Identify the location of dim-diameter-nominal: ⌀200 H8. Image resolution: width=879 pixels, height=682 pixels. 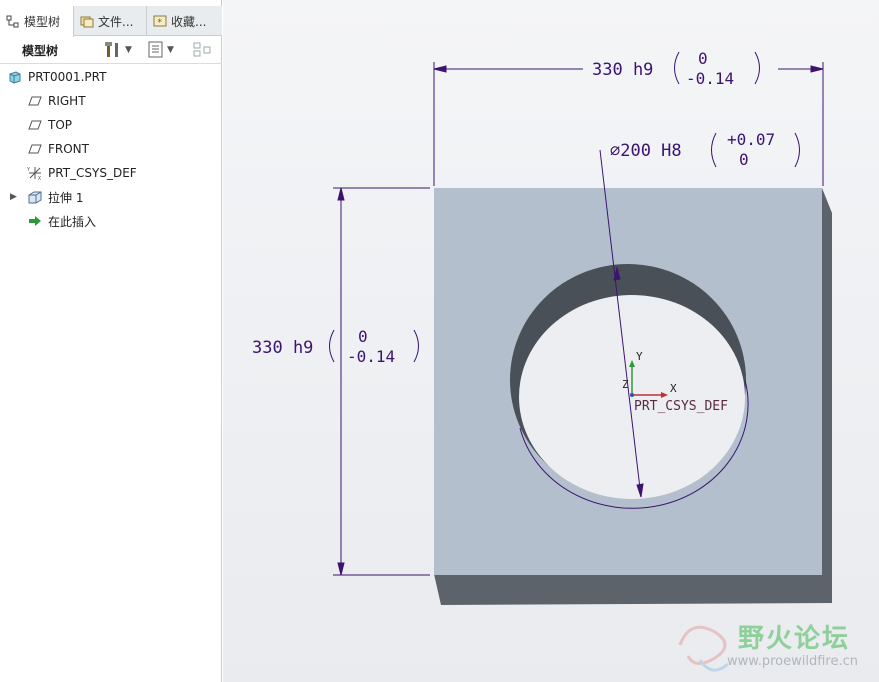
(646, 151).